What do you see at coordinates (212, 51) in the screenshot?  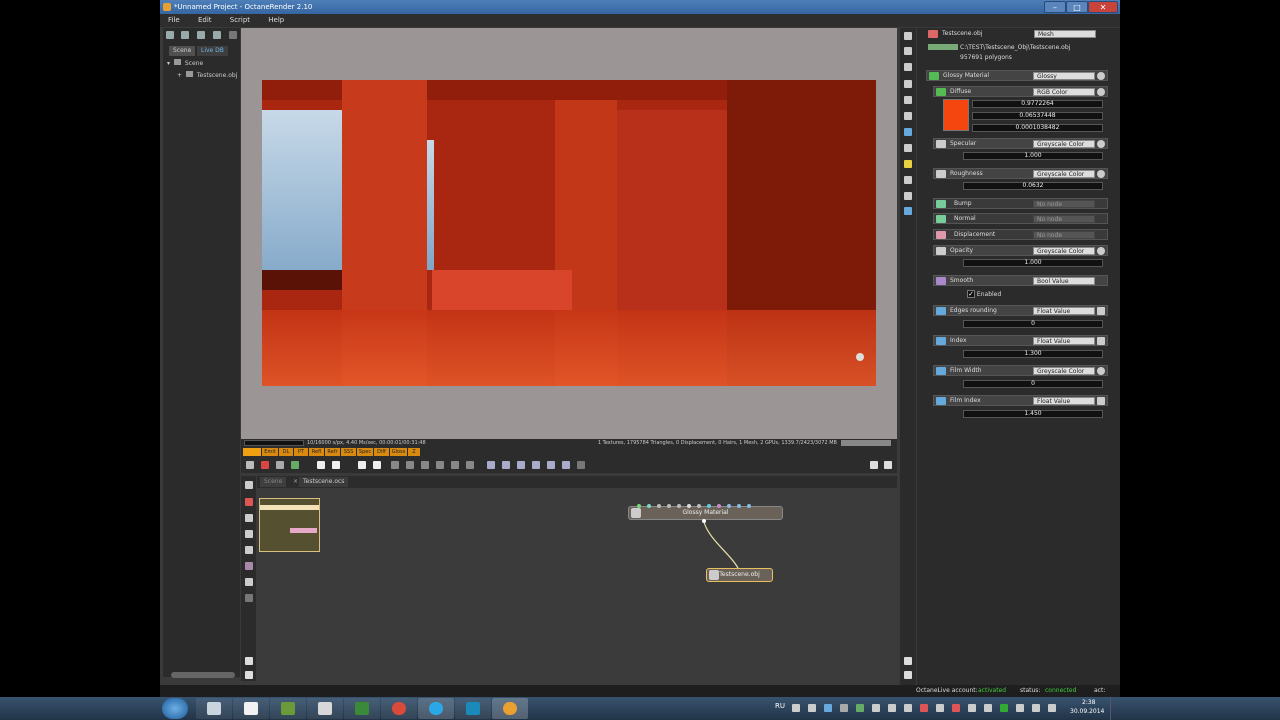 I see `tab-live-db: Live DB` at bounding box center [212, 51].